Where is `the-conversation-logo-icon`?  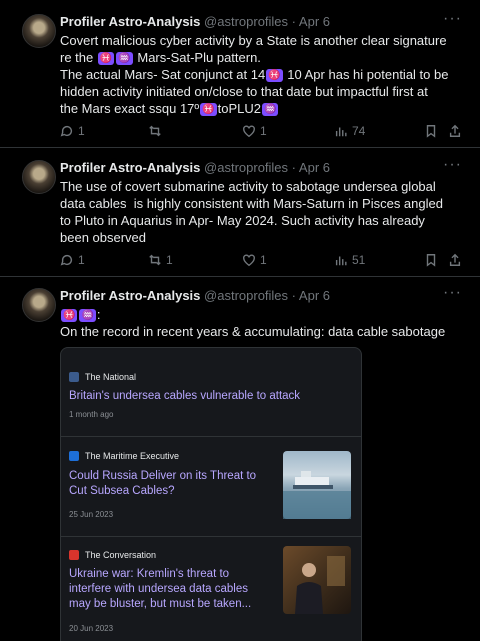
the-conversation-logo-icon is located at coordinates (74, 555).